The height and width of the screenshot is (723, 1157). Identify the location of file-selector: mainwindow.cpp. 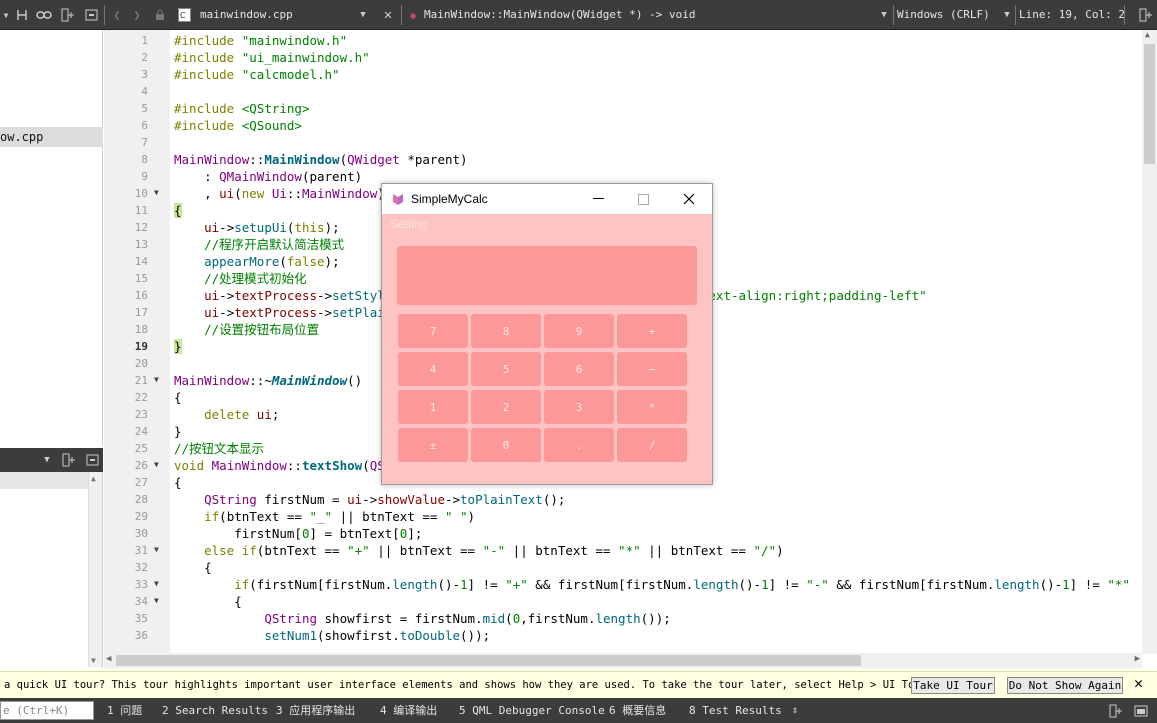
(246, 15).